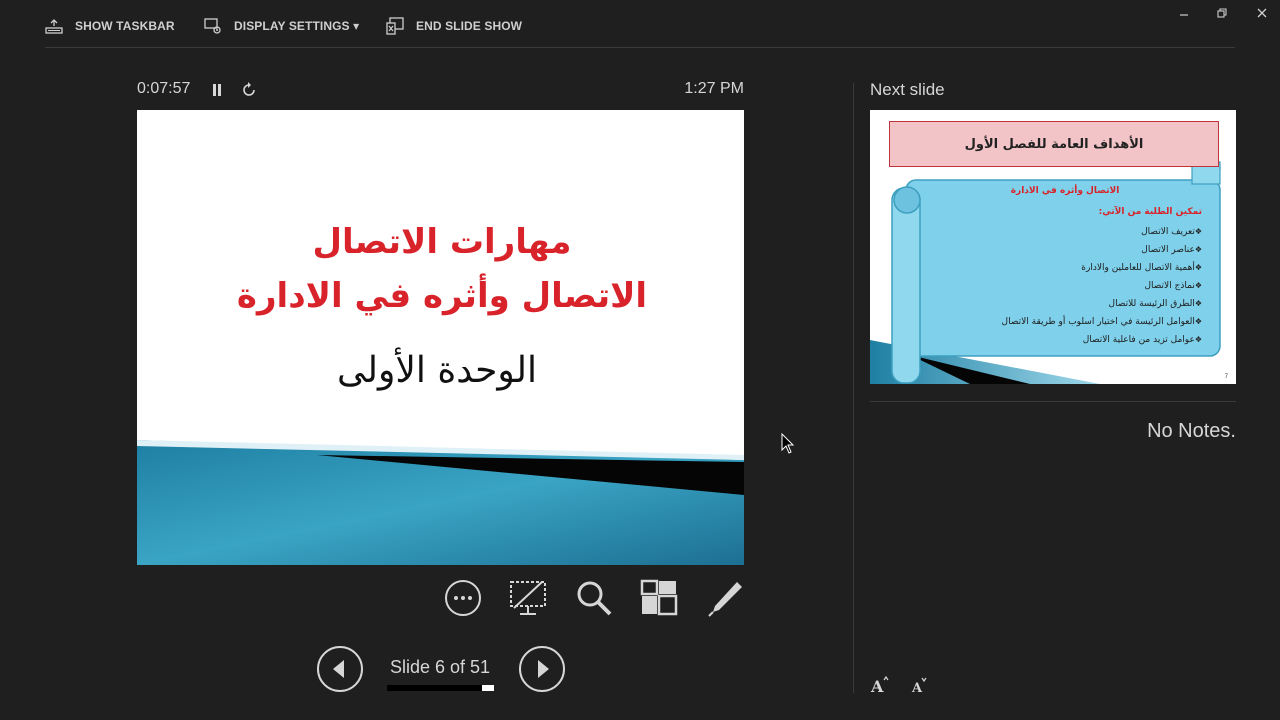 The width and height of the screenshot is (1280, 720). I want to click on reset-timer-icon, so click(249, 89).